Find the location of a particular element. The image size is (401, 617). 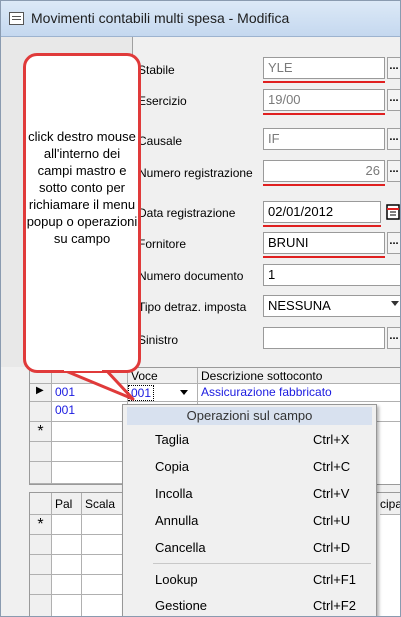

menu-item-shortcut: Ctrl+U is located at coordinates (332, 520).